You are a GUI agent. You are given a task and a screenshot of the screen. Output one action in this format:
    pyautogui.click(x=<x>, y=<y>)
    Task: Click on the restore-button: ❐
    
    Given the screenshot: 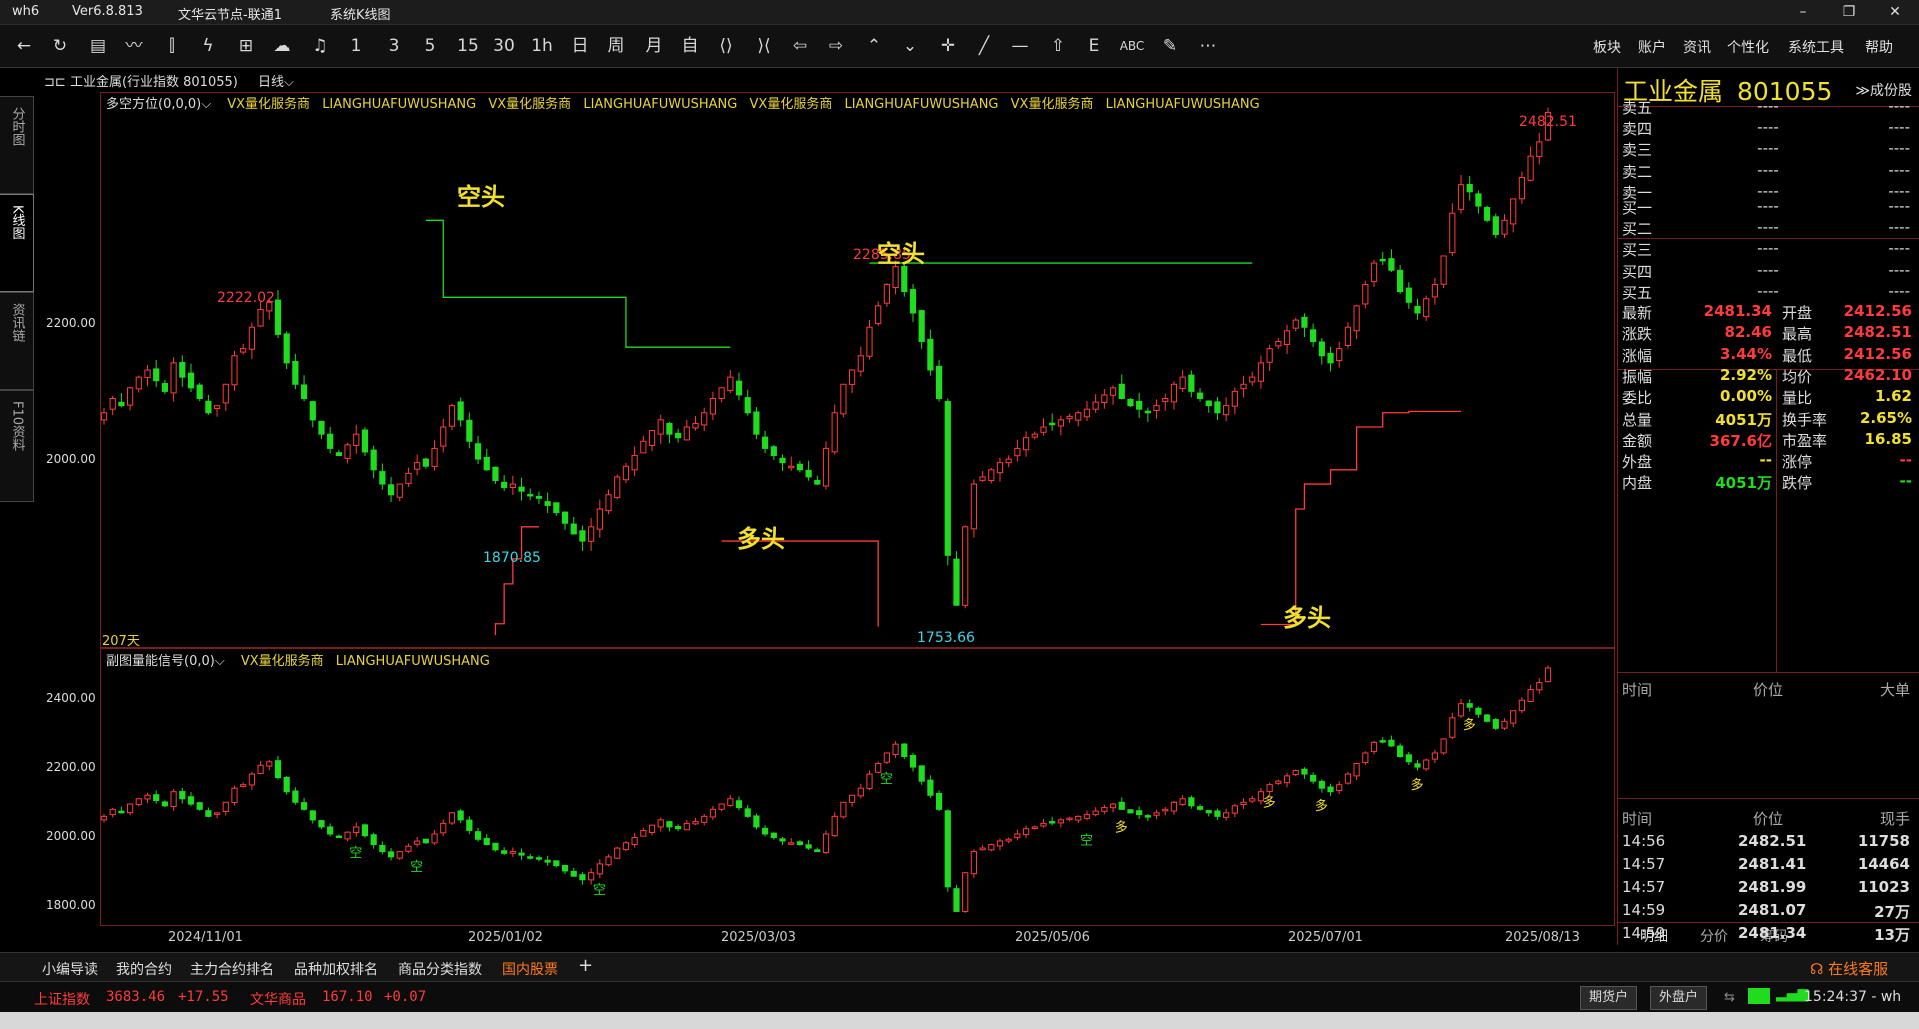 What is the action you would take?
    pyautogui.click(x=1849, y=12)
    